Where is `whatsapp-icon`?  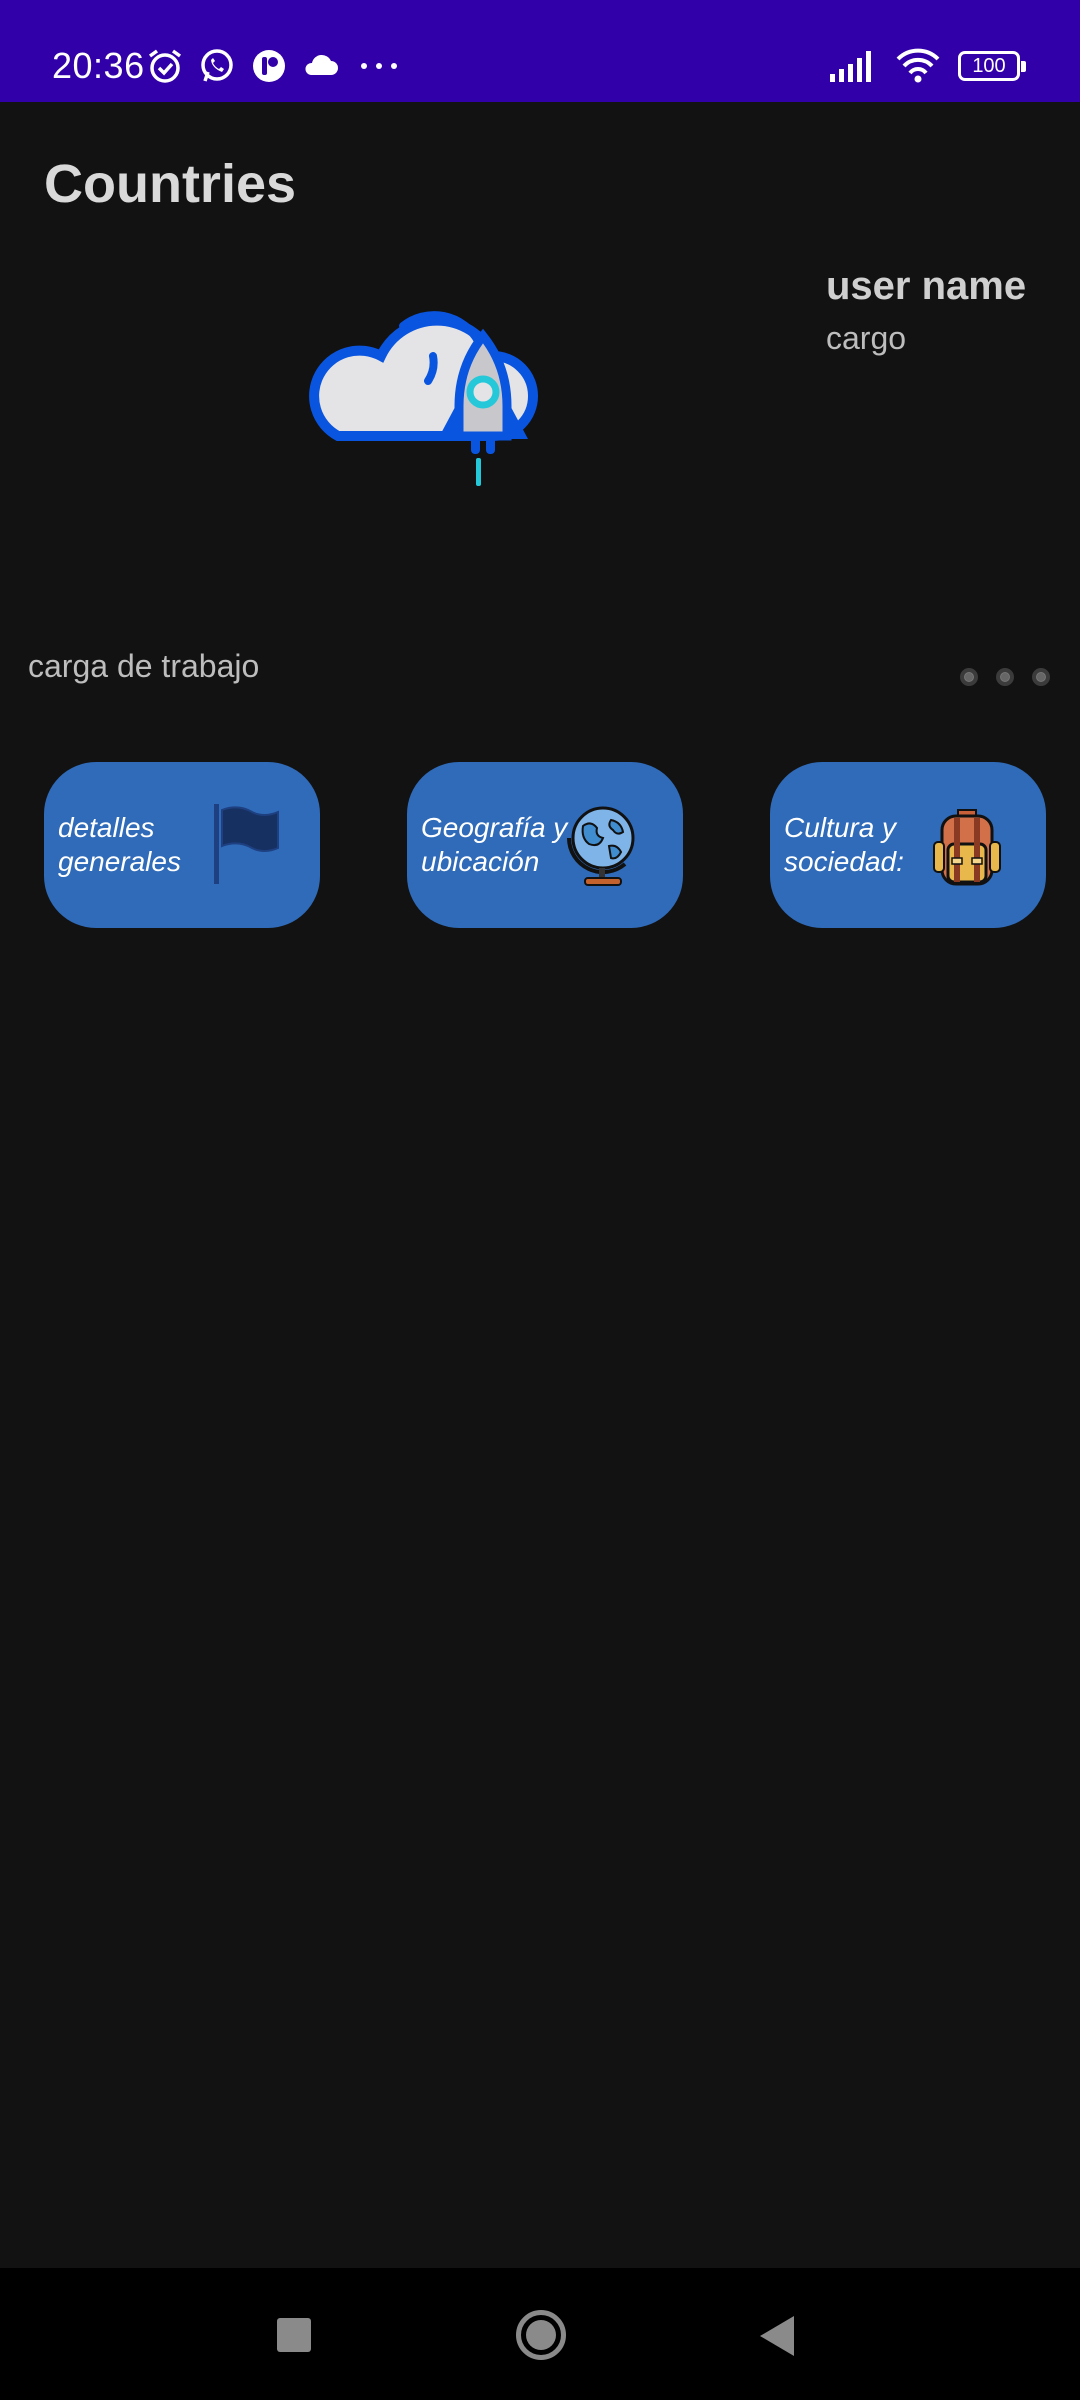 whatsapp-icon is located at coordinates (217, 66).